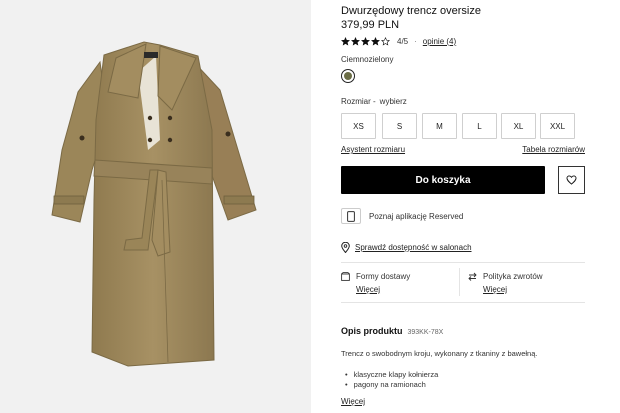 The height and width of the screenshot is (413, 620). I want to click on color-swatch, so click(348, 76).